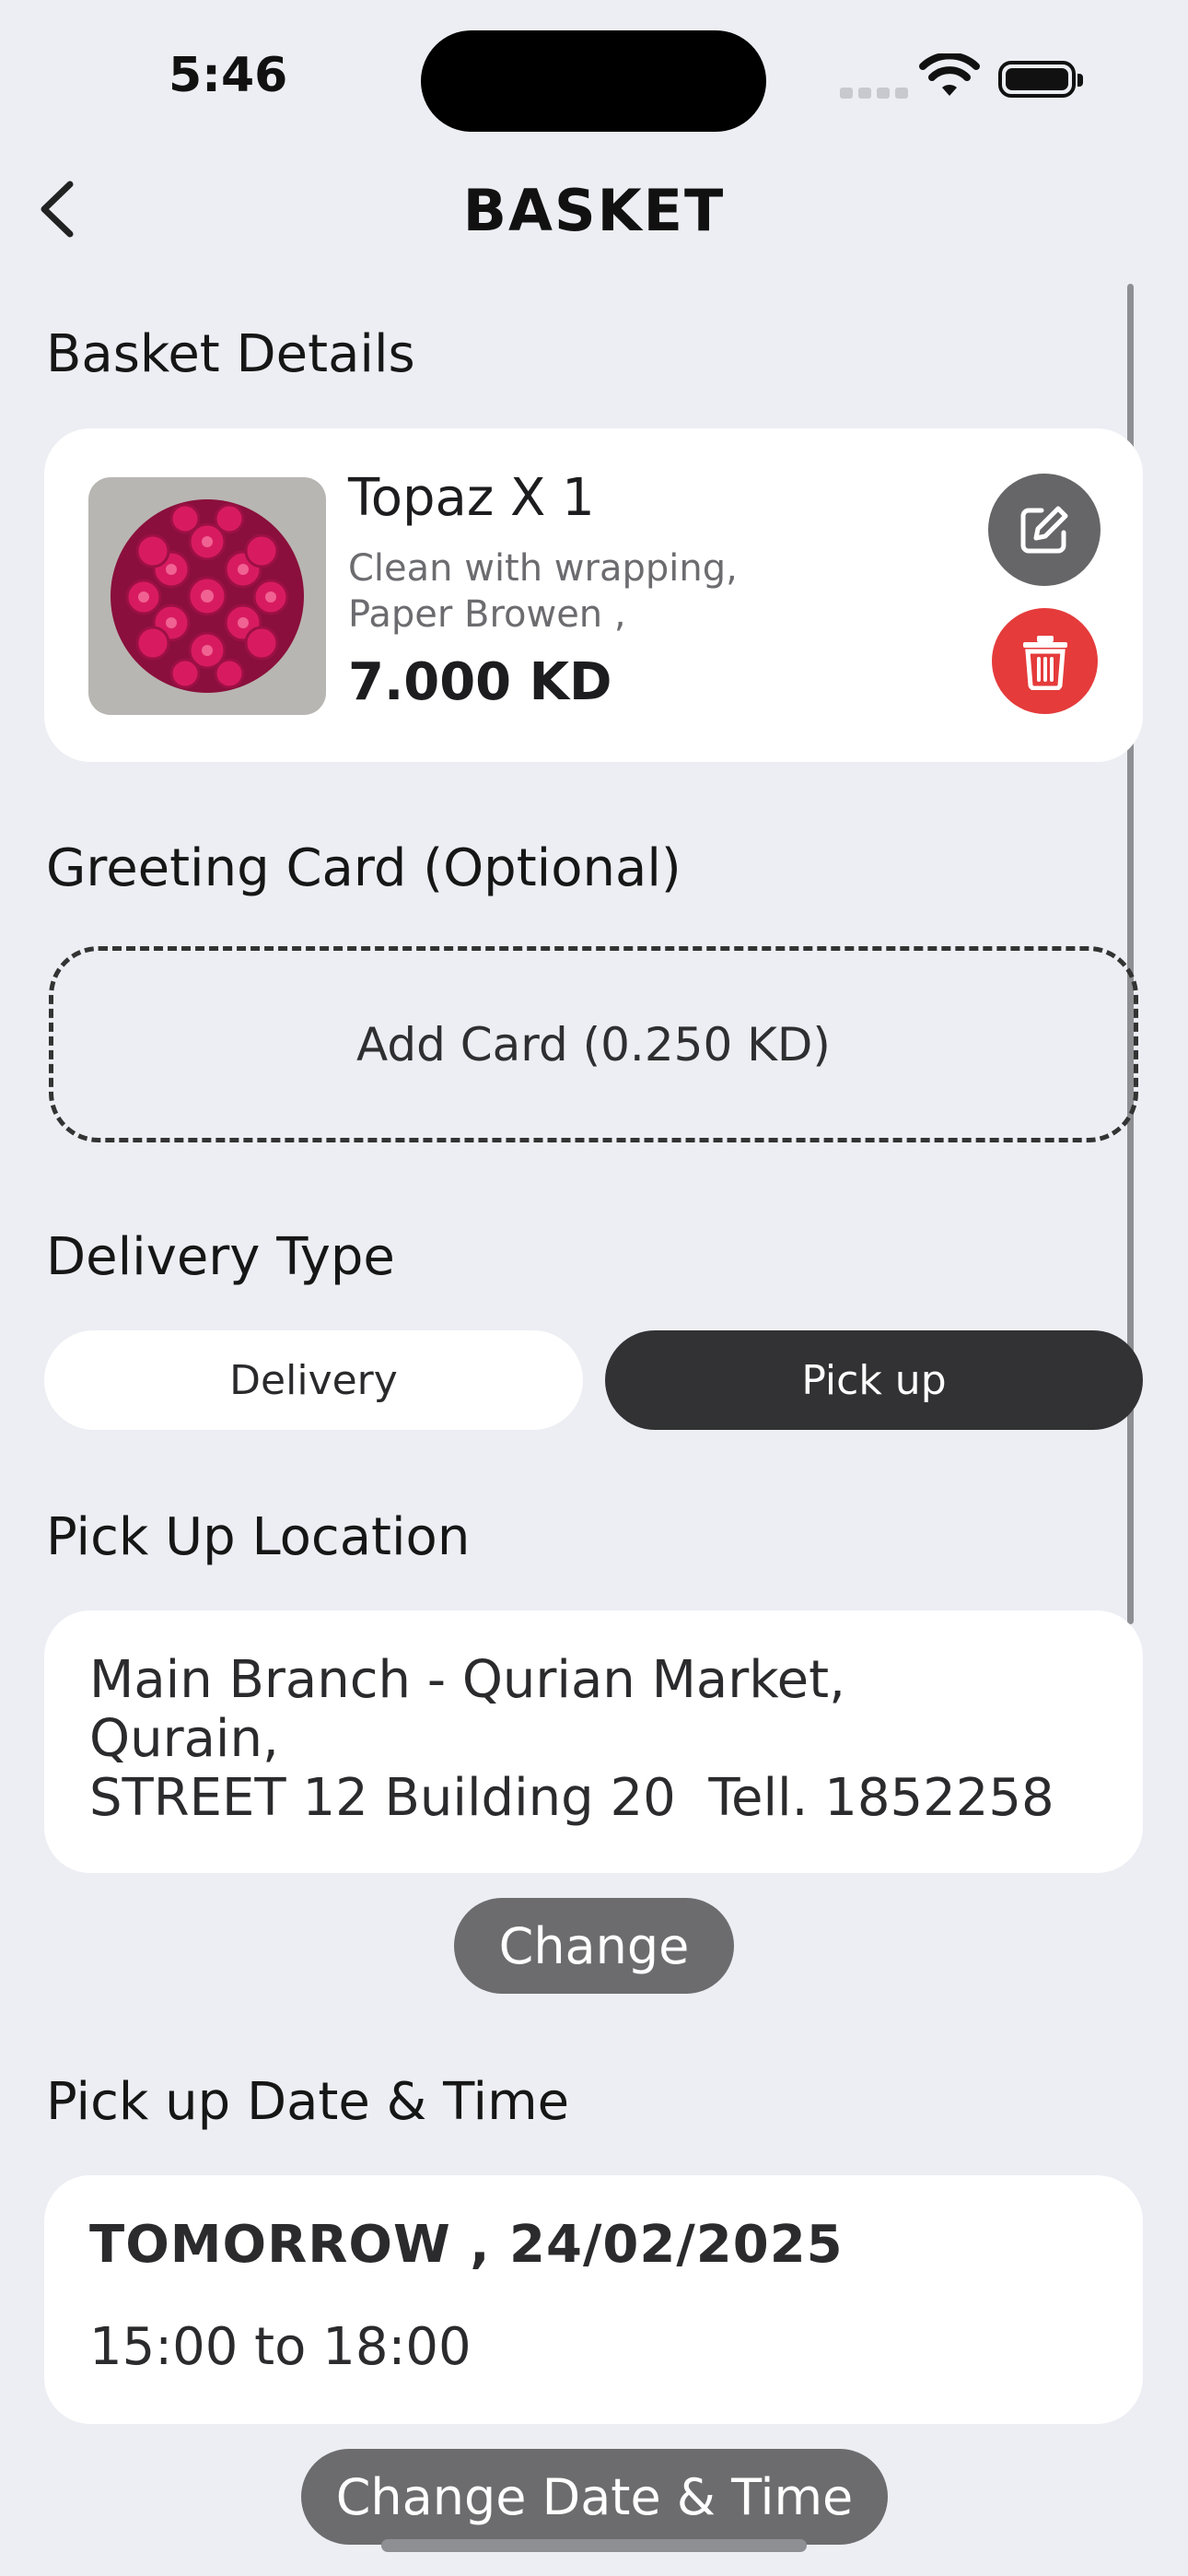 Image resolution: width=1188 pixels, height=2576 pixels. Describe the element at coordinates (593, 81) in the screenshot. I see `dynamic-island` at that location.